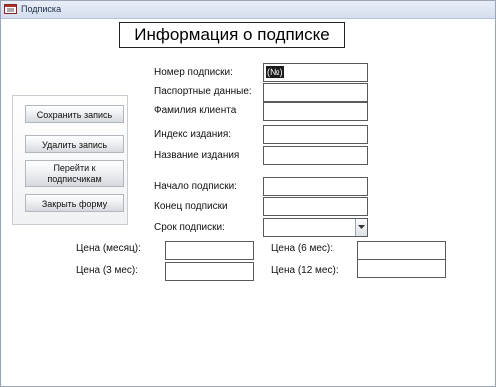 The image size is (496, 387). What do you see at coordinates (401, 268) in the screenshot?
I see `price-12mo-field` at bounding box center [401, 268].